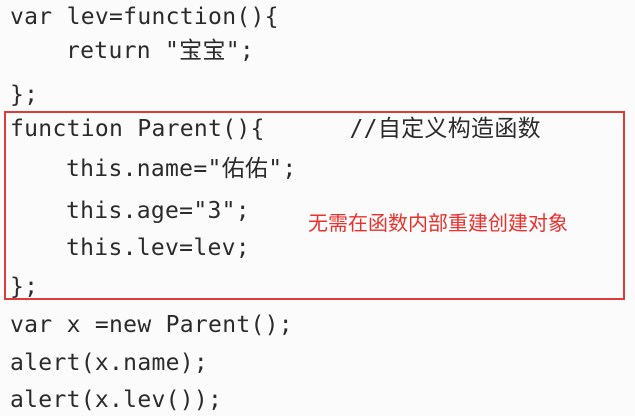 Image resolution: width=635 pixels, height=416 pixels. I want to click on code-line-9: var x =new Parent();, so click(151, 325).